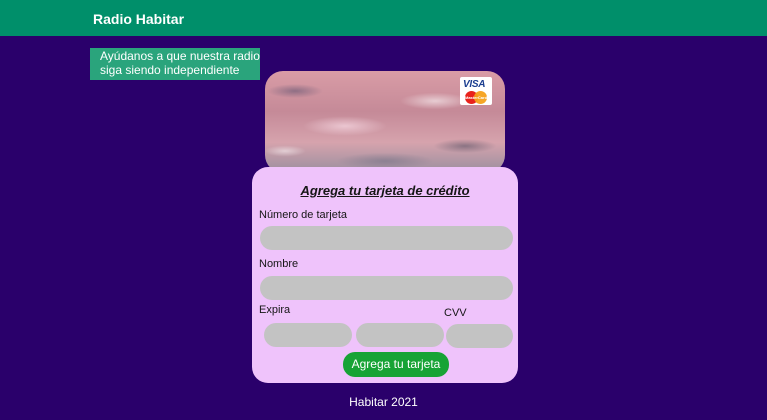 The image size is (767, 420). I want to click on water-hero-image: VISA MasterCard, so click(385, 122).